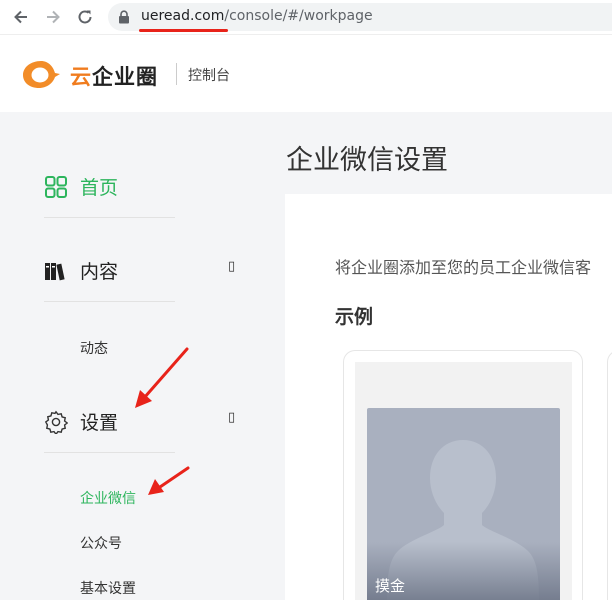 This screenshot has height=600, width=612. I want to click on sidebar-item-label: 设置, so click(99, 423).